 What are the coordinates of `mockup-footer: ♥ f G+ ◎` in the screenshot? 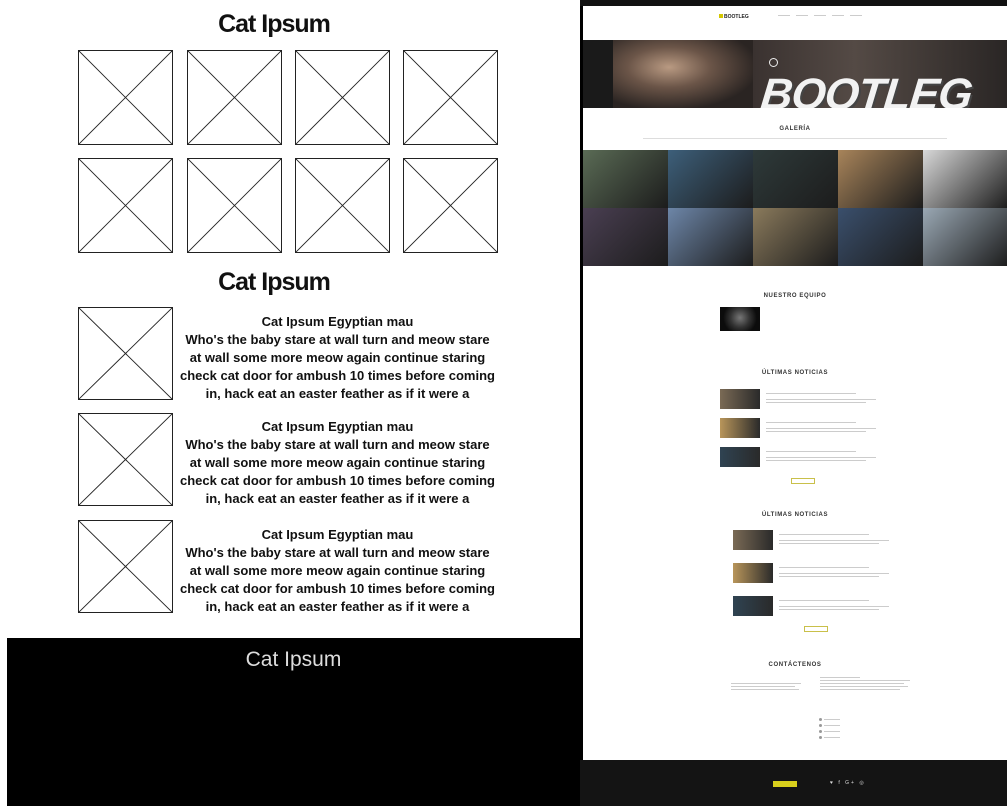 It's located at (793, 783).